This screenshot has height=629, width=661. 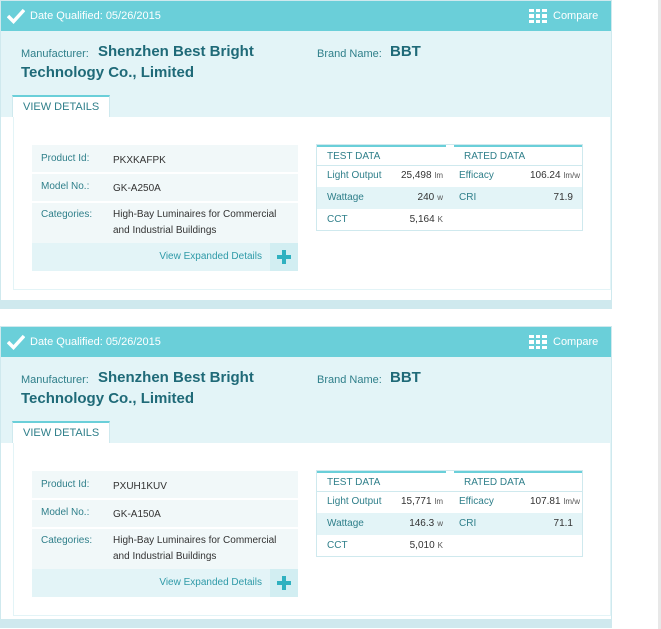 I want to click on light-output-value: 25,498 lm, so click(x=421, y=175).